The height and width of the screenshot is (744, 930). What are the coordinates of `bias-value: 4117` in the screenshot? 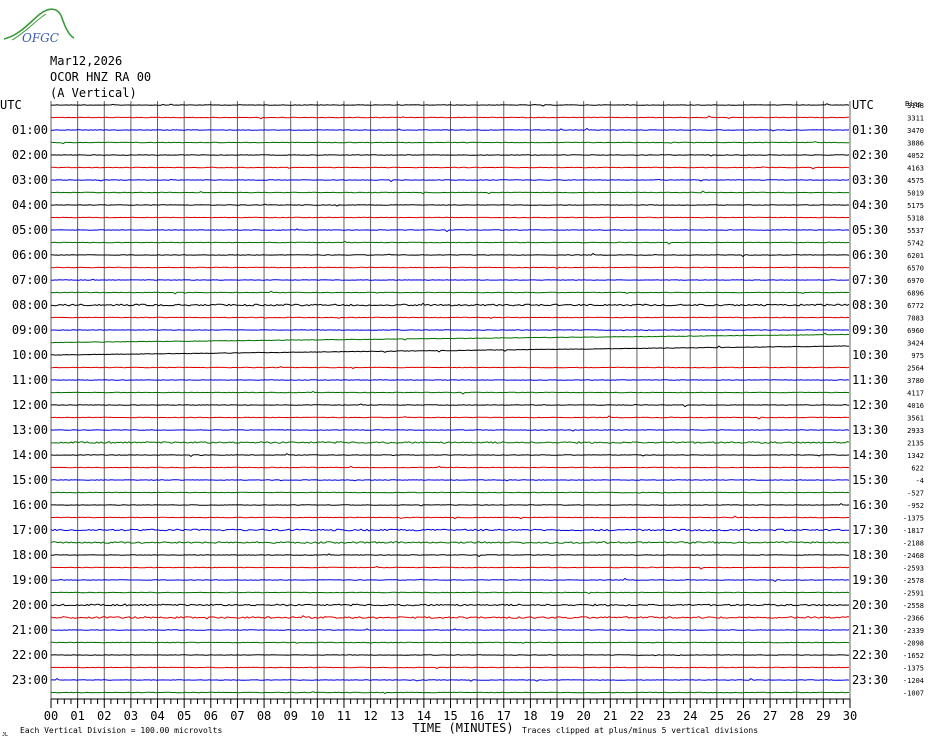 It's located at (915, 394).